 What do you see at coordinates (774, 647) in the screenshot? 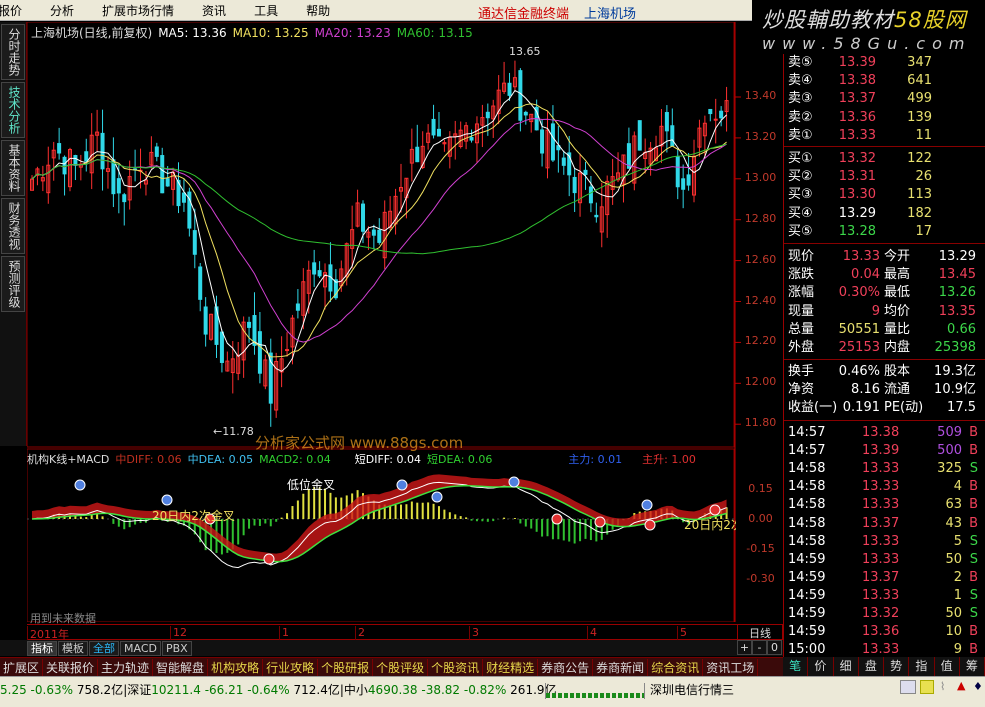
I see `zoom-button: 0` at bounding box center [774, 647].